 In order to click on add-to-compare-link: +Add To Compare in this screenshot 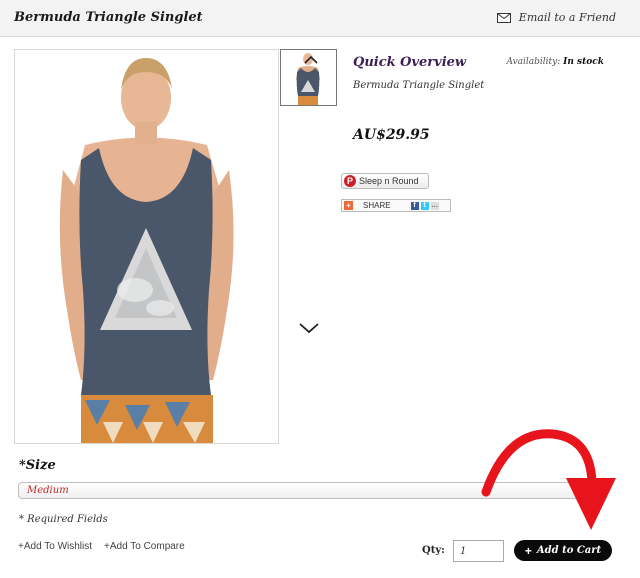, I will do `click(144, 546)`.